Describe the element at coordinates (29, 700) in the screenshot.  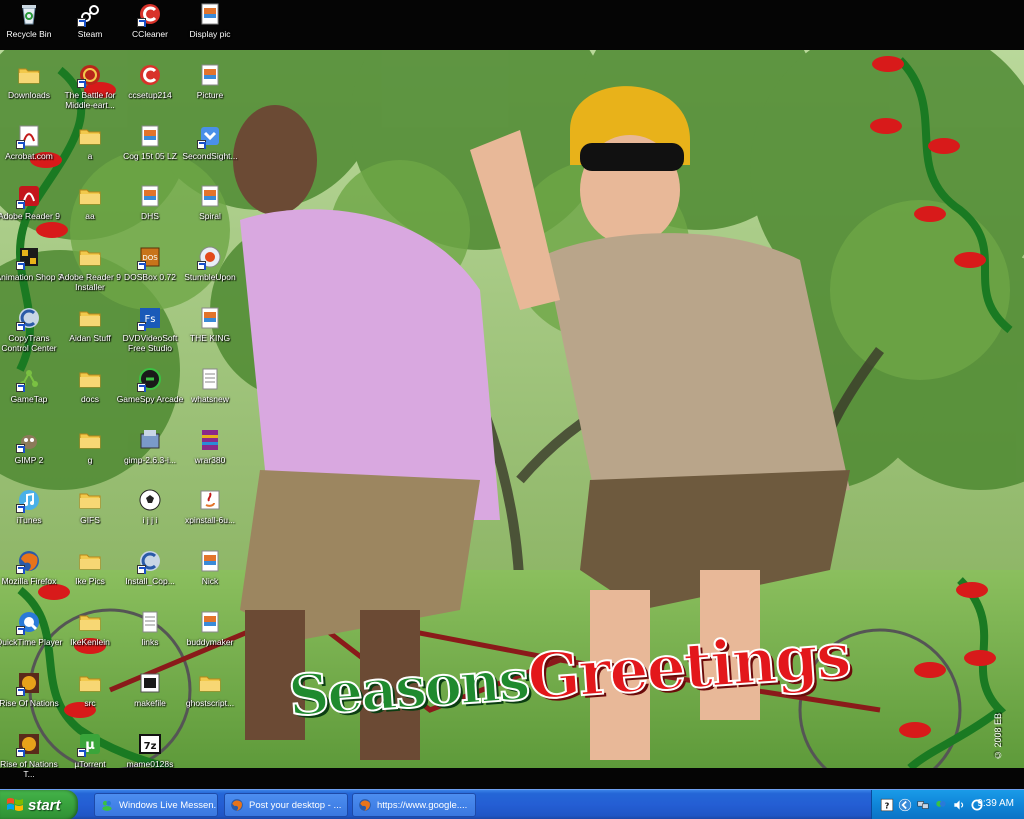
I see `desktop-icon: Rise Of Nations` at that location.